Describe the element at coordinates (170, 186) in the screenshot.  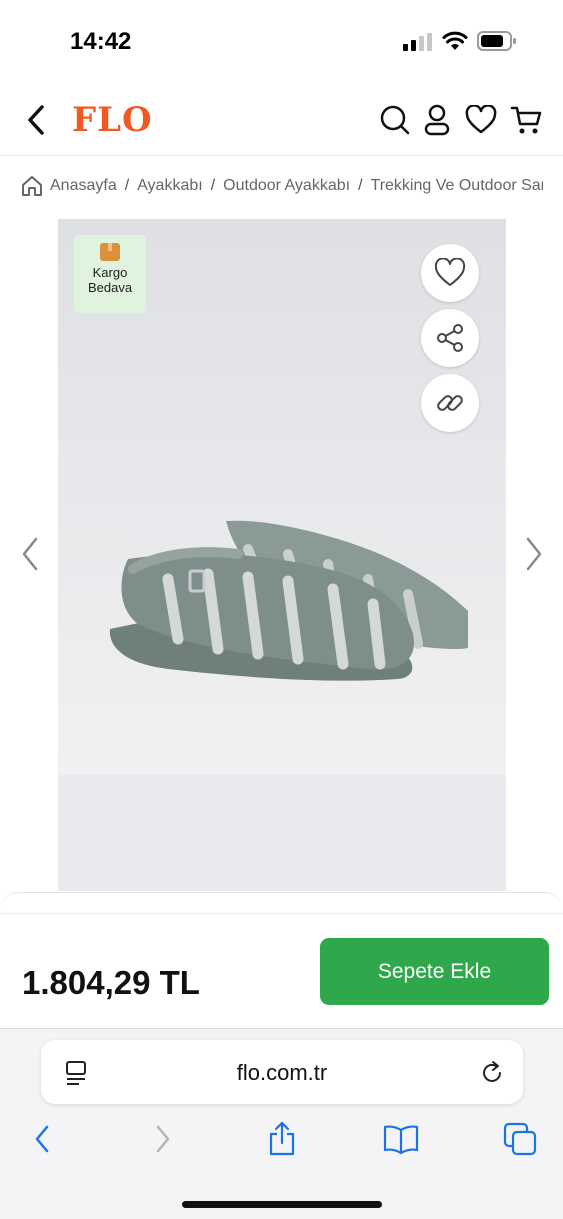
I see `breadcrumb-item-shoes: Ayakkabı` at that location.